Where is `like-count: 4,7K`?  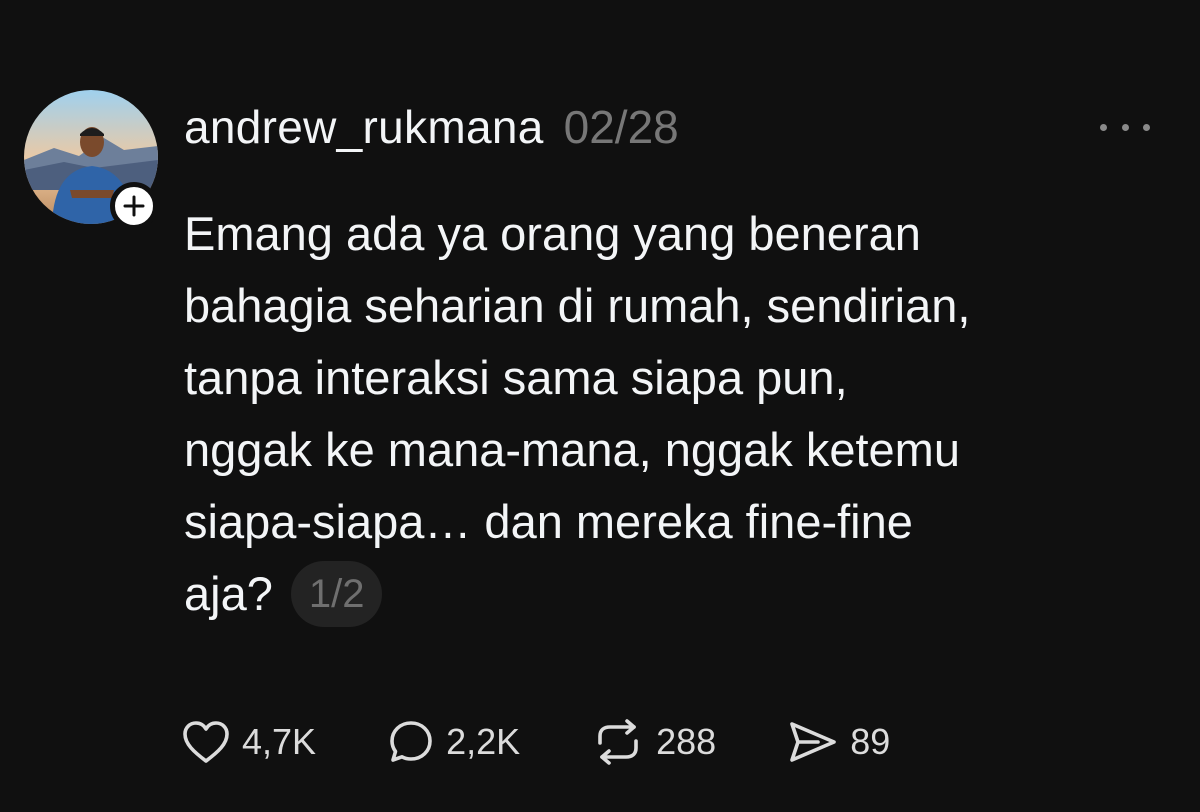 like-count: 4,7K is located at coordinates (279, 741).